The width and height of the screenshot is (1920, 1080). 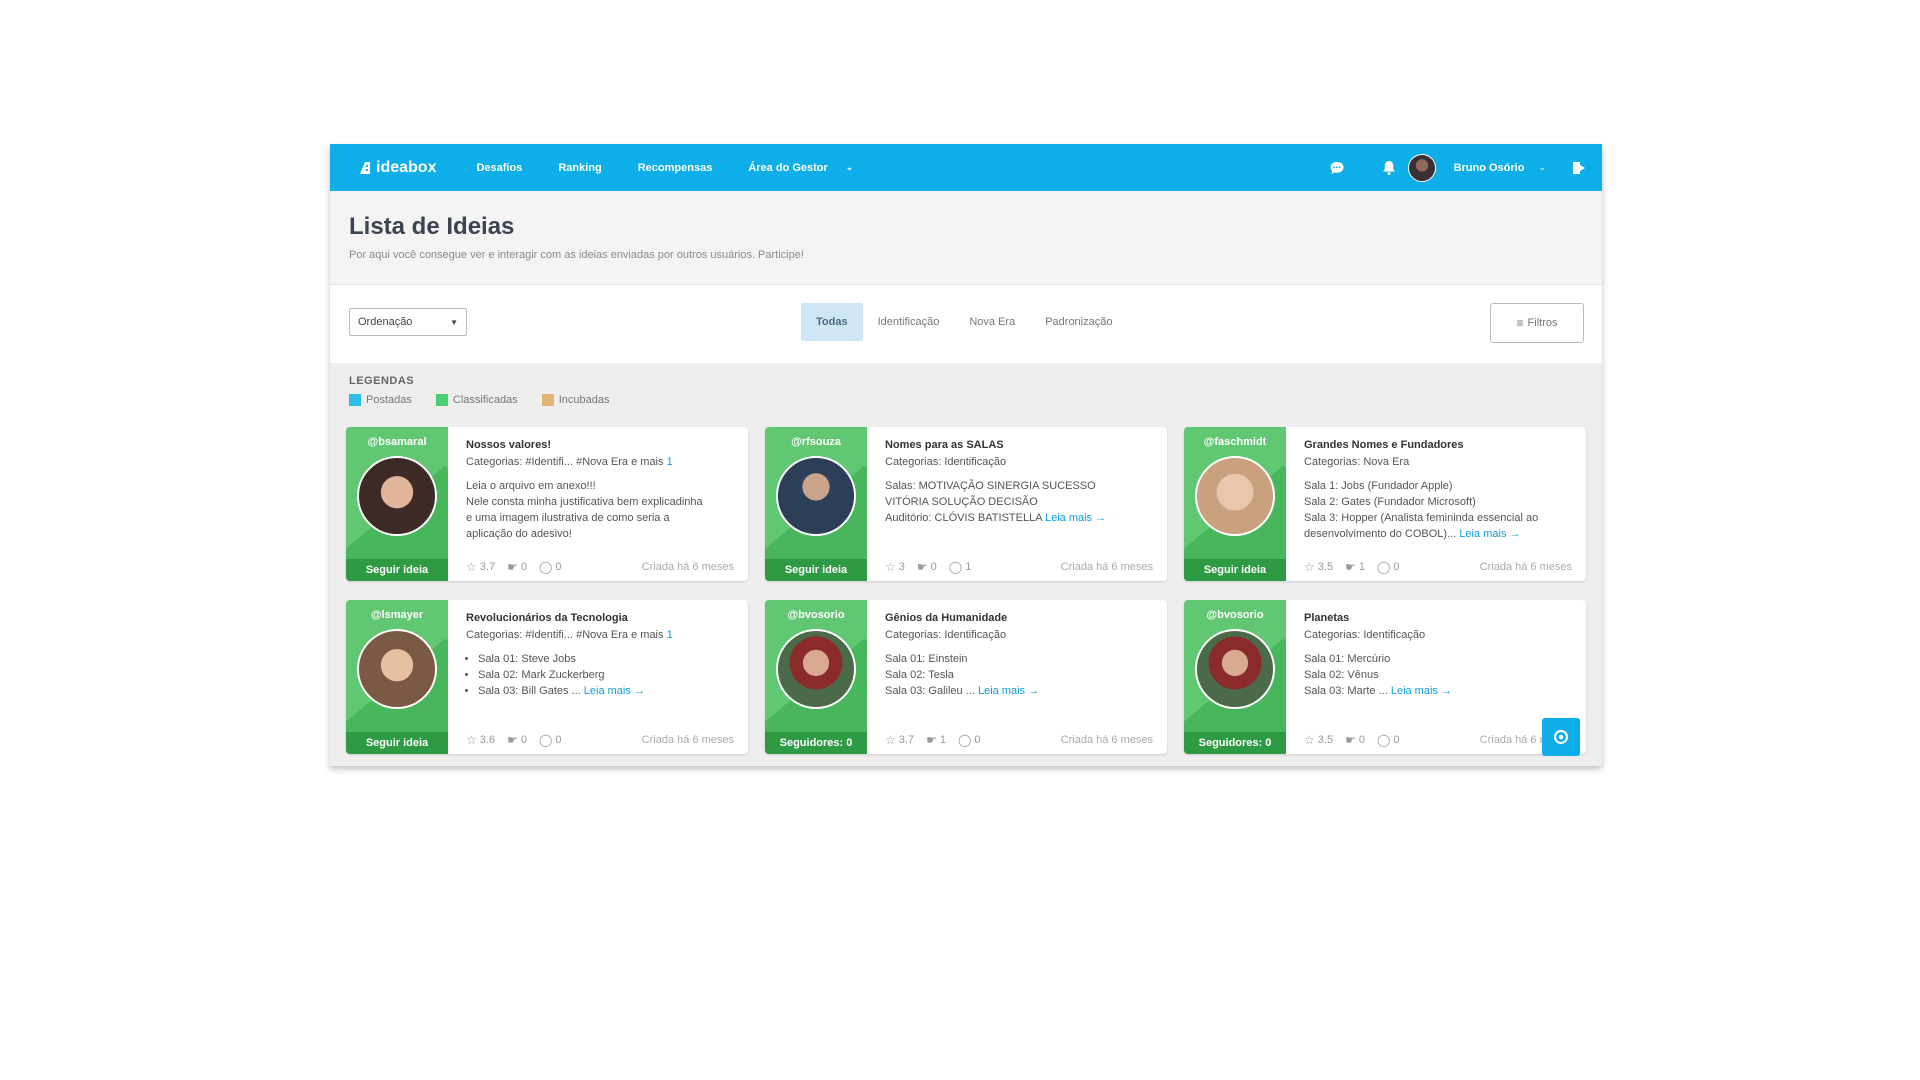 What do you see at coordinates (1438, 445) in the screenshot?
I see `idea-title: Grandes Nomes e Fundadores` at bounding box center [1438, 445].